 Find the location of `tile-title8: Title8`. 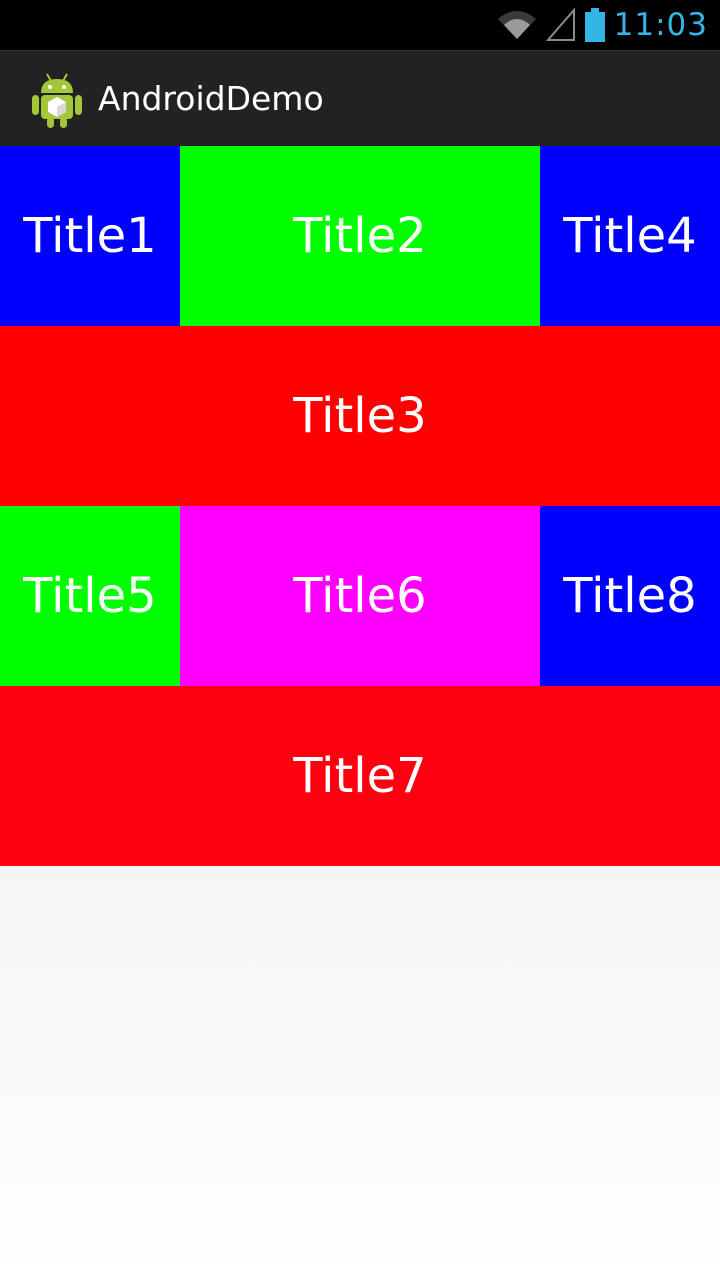

tile-title8: Title8 is located at coordinates (630, 596).